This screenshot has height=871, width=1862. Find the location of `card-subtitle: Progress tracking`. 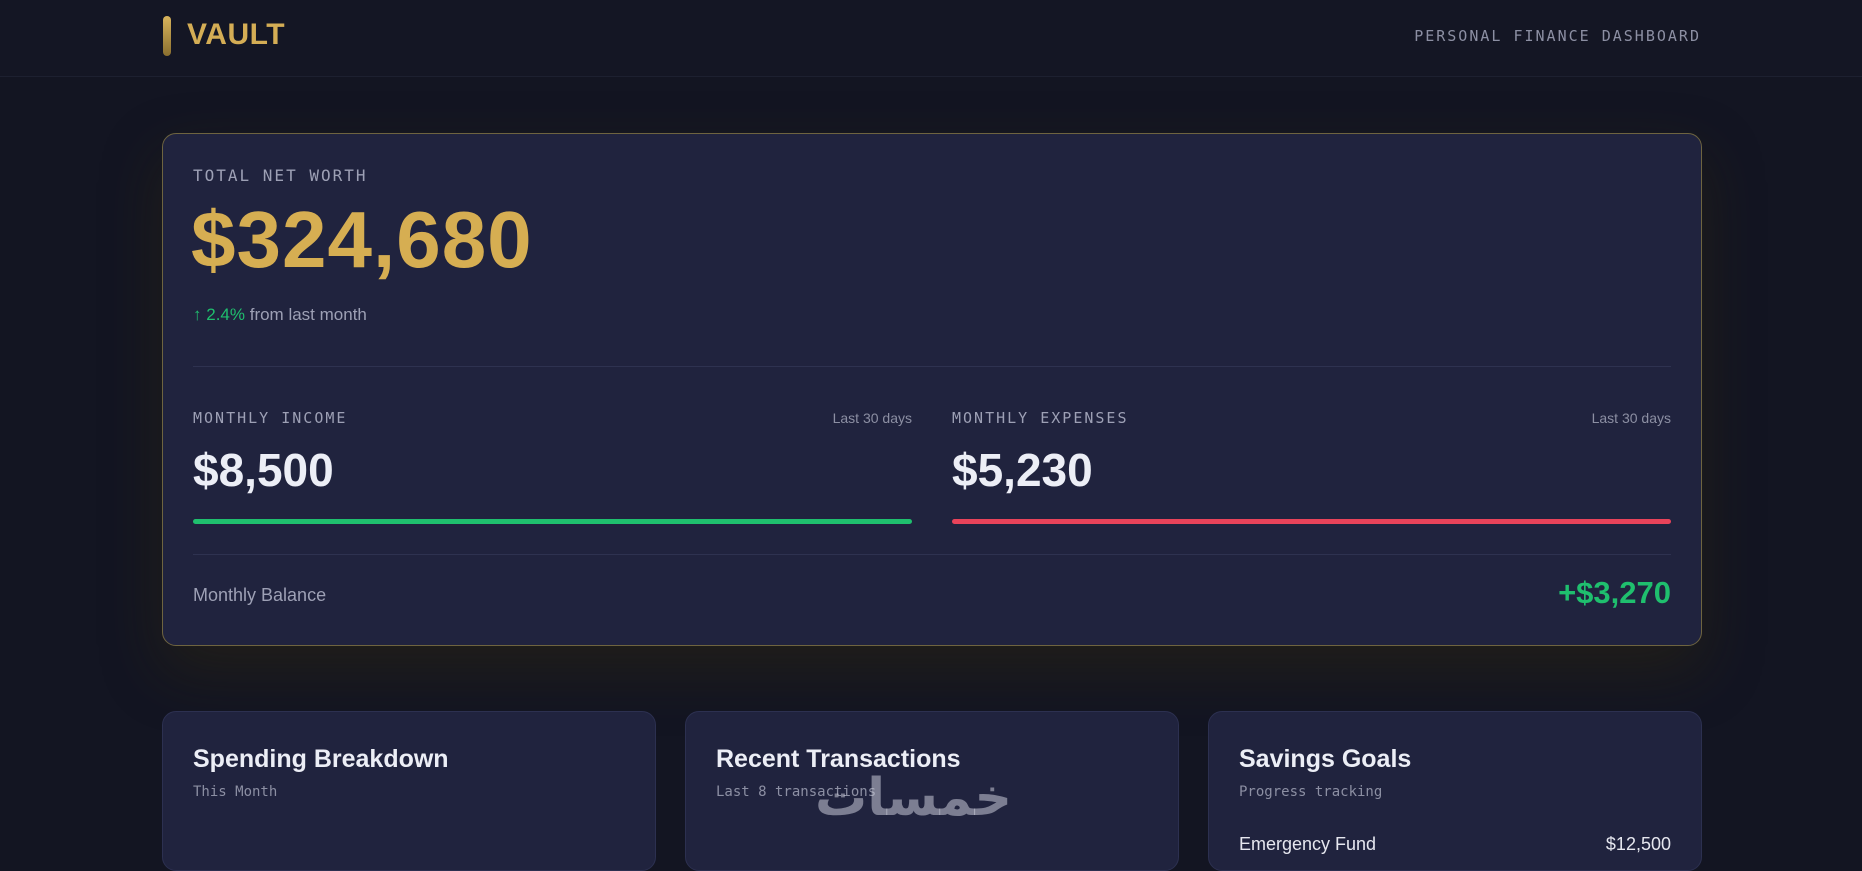

card-subtitle: Progress tracking is located at coordinates (1311, 792).